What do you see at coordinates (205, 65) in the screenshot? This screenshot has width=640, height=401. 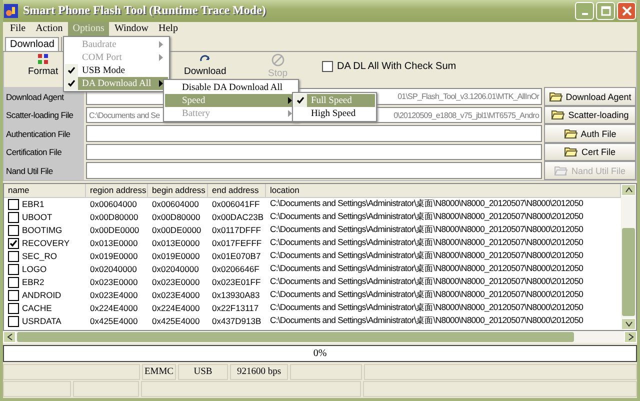 I see `download-button: Download` at bounding box center [205, 65].